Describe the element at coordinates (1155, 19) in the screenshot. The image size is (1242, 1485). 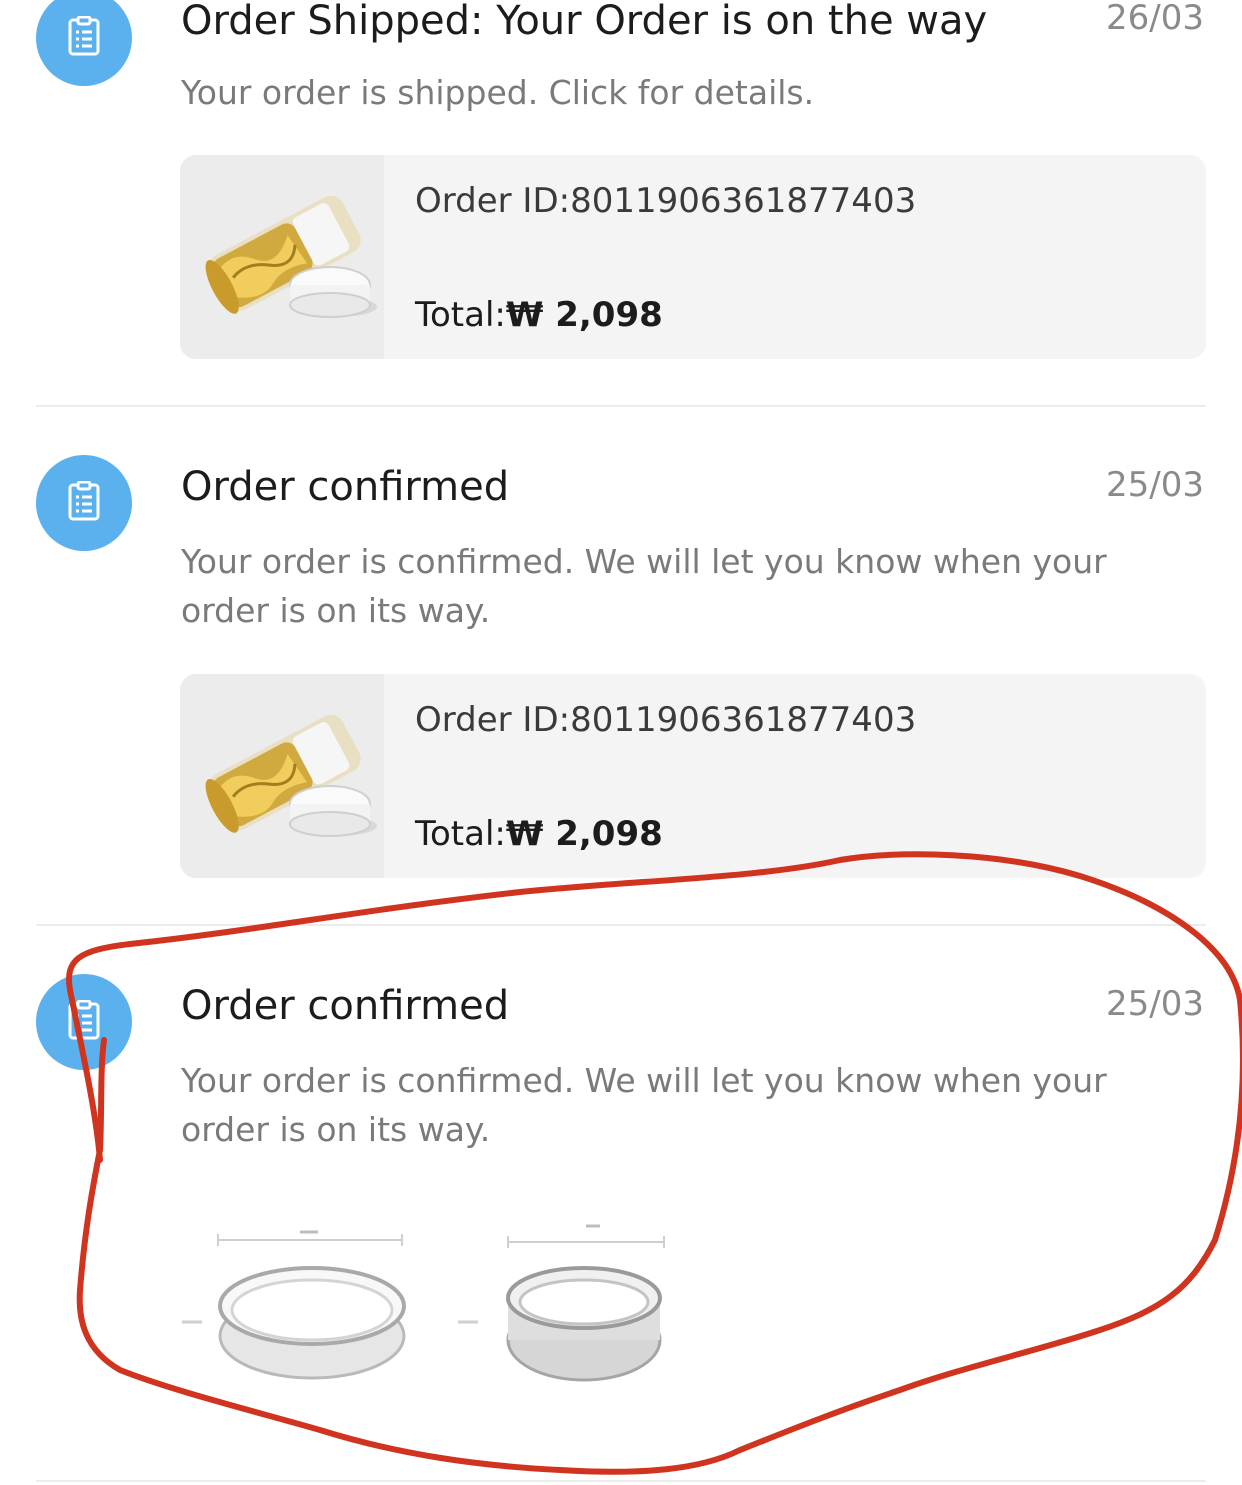
I see `notification-date: 26/03` at that location.